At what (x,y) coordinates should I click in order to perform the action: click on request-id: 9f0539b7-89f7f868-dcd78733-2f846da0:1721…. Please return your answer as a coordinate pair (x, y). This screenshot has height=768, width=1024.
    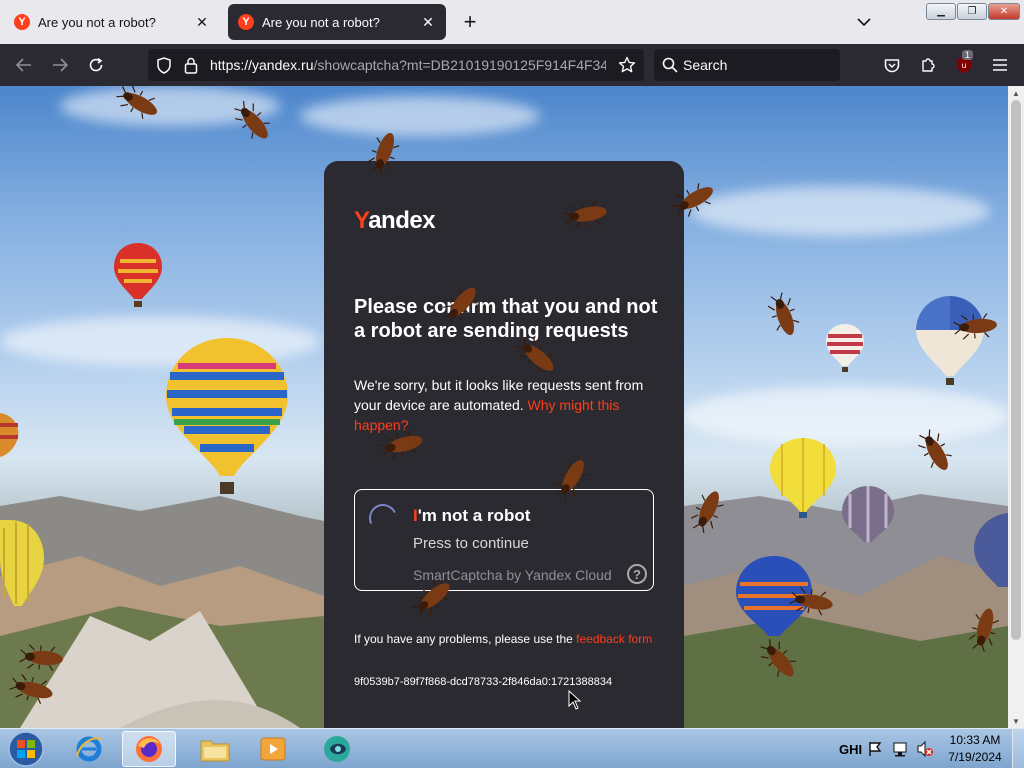
    Looking at the image, I should click on (483, 682).